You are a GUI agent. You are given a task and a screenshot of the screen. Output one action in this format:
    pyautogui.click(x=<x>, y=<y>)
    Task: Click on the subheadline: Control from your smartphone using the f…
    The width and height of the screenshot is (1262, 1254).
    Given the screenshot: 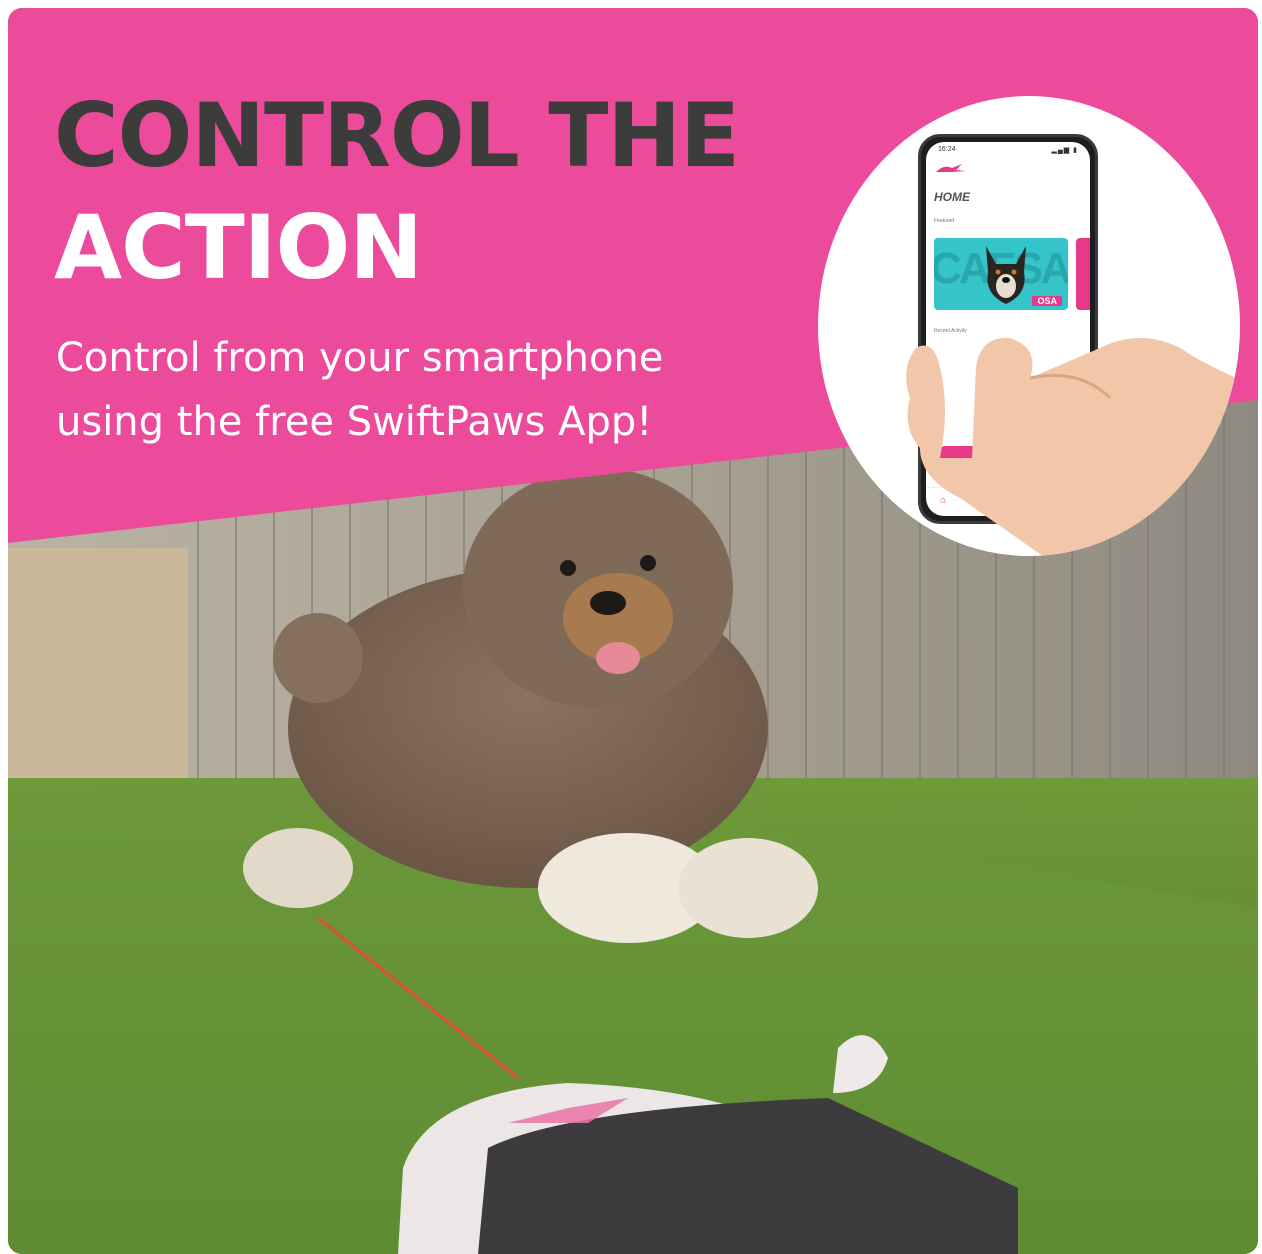 What is the action you would take?
    pyautogui.click(x=436, y=390)
    